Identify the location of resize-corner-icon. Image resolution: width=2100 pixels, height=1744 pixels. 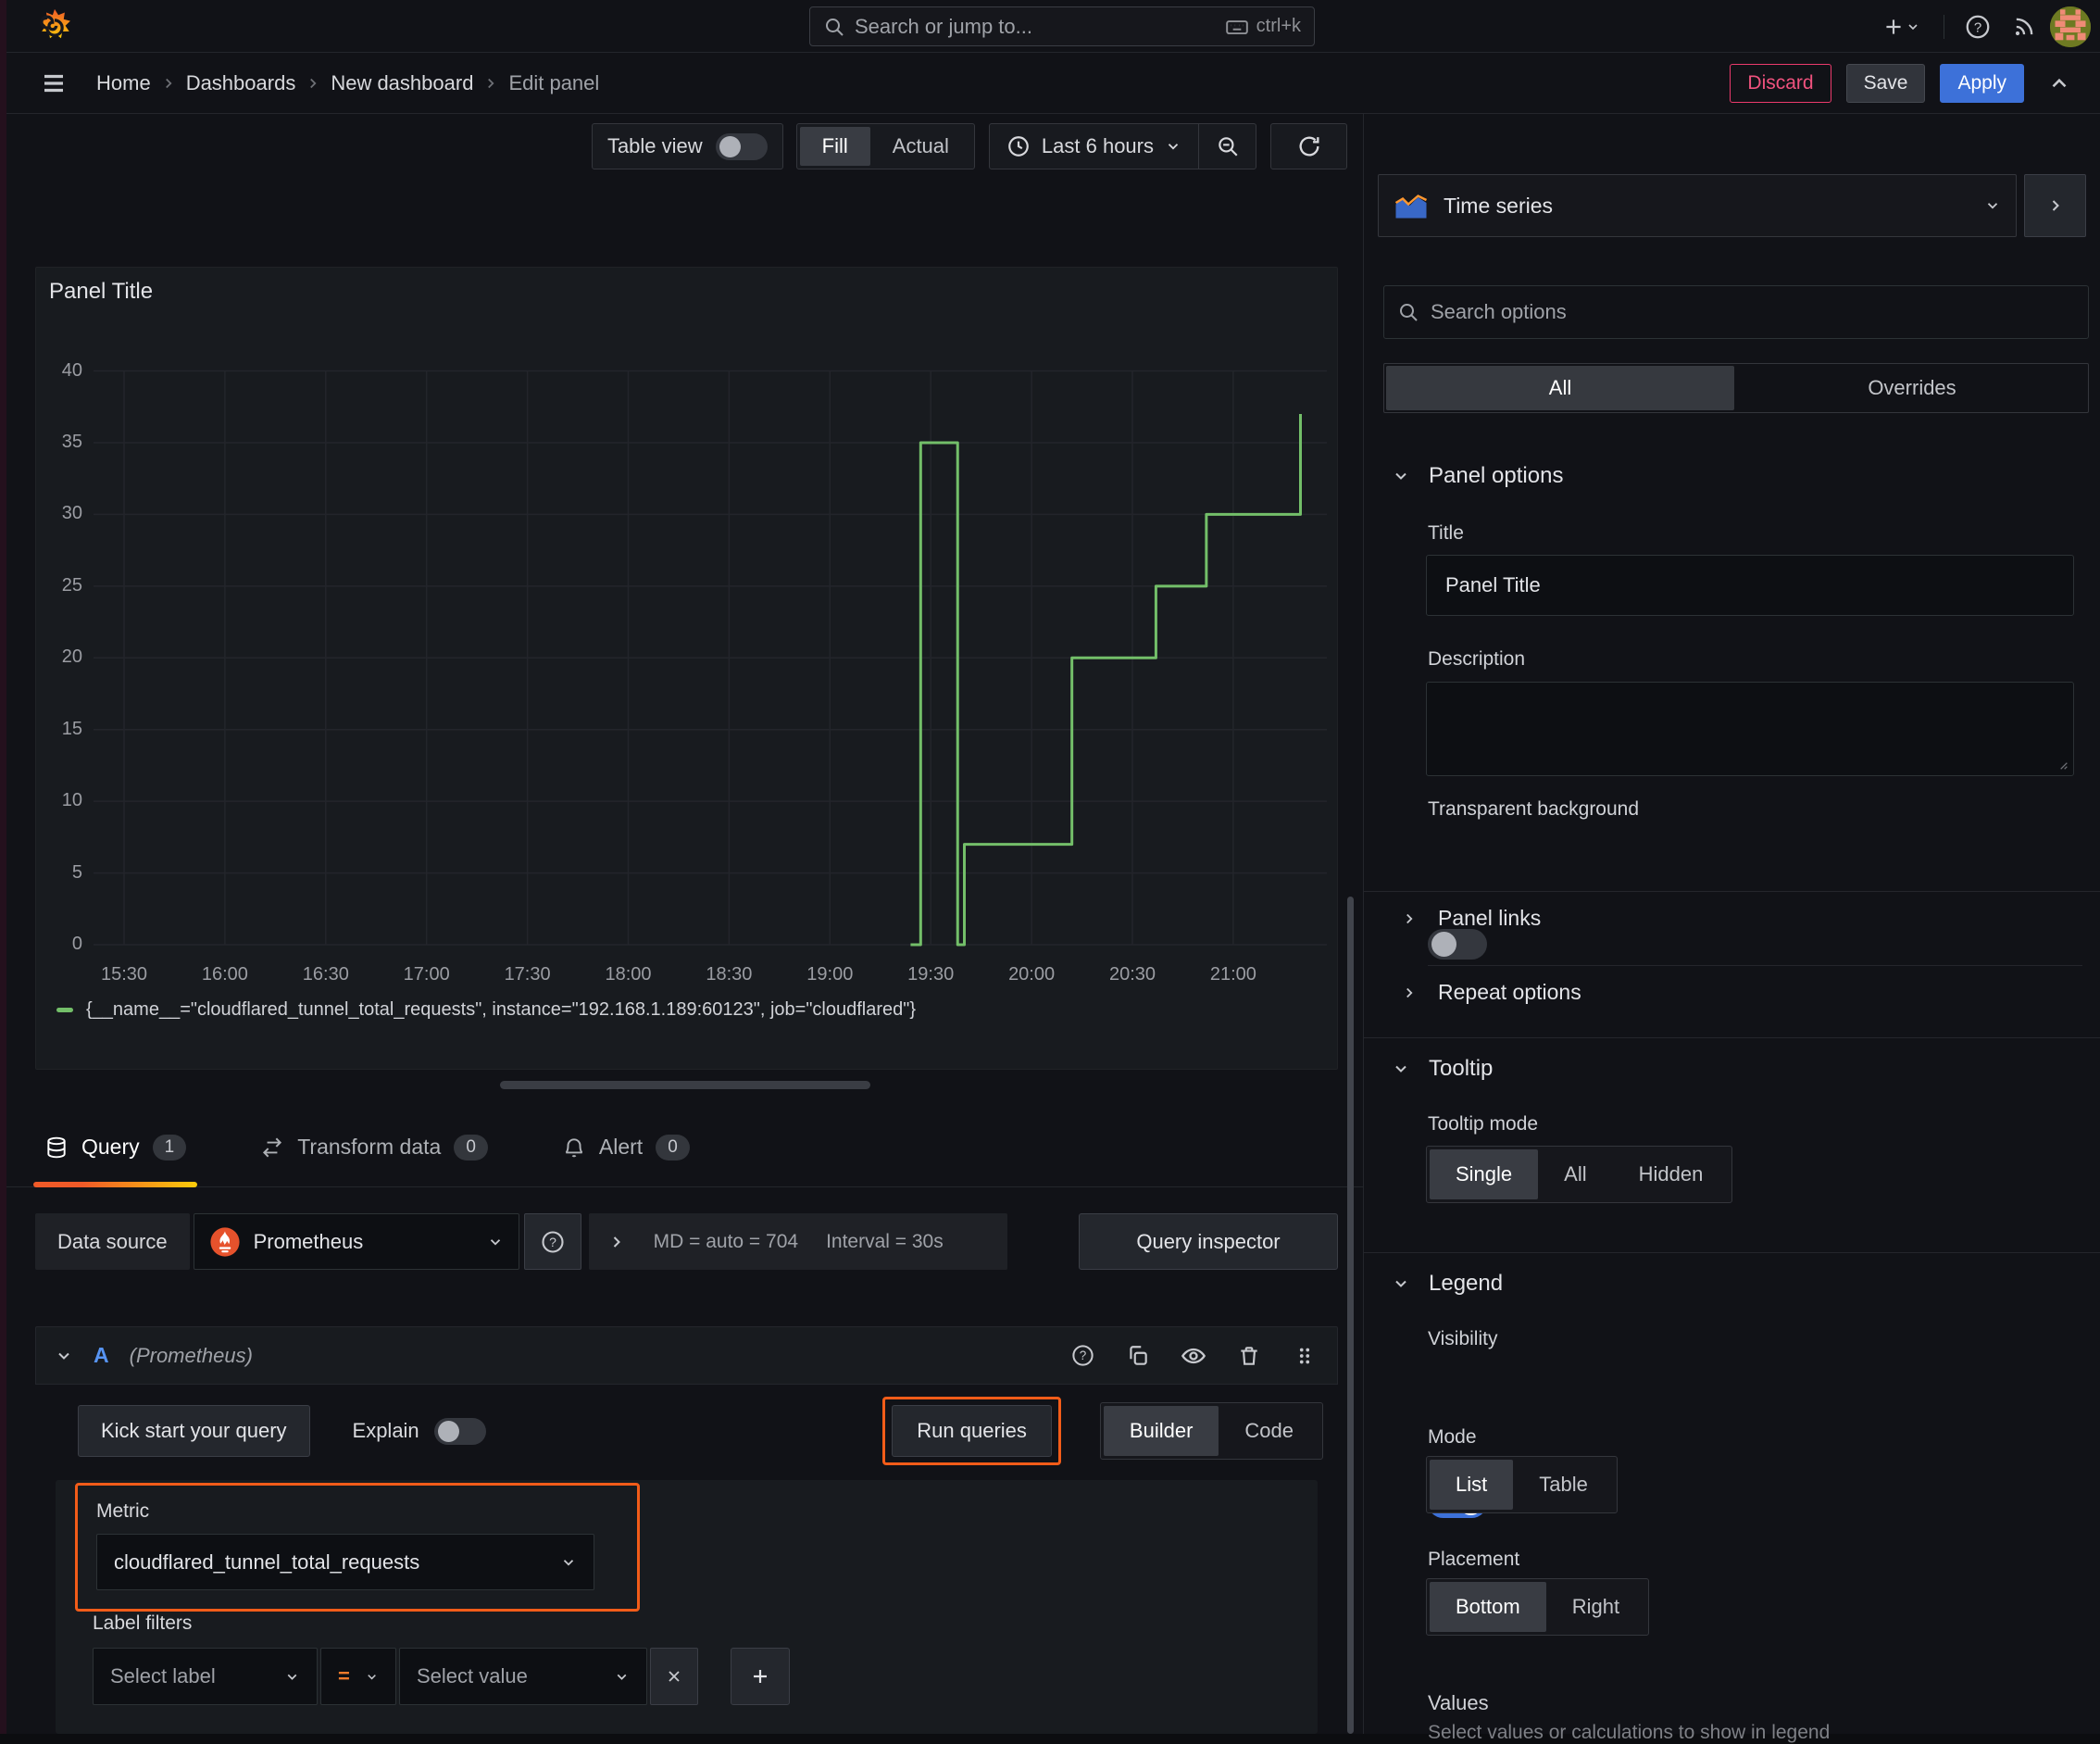
(2062, 764).